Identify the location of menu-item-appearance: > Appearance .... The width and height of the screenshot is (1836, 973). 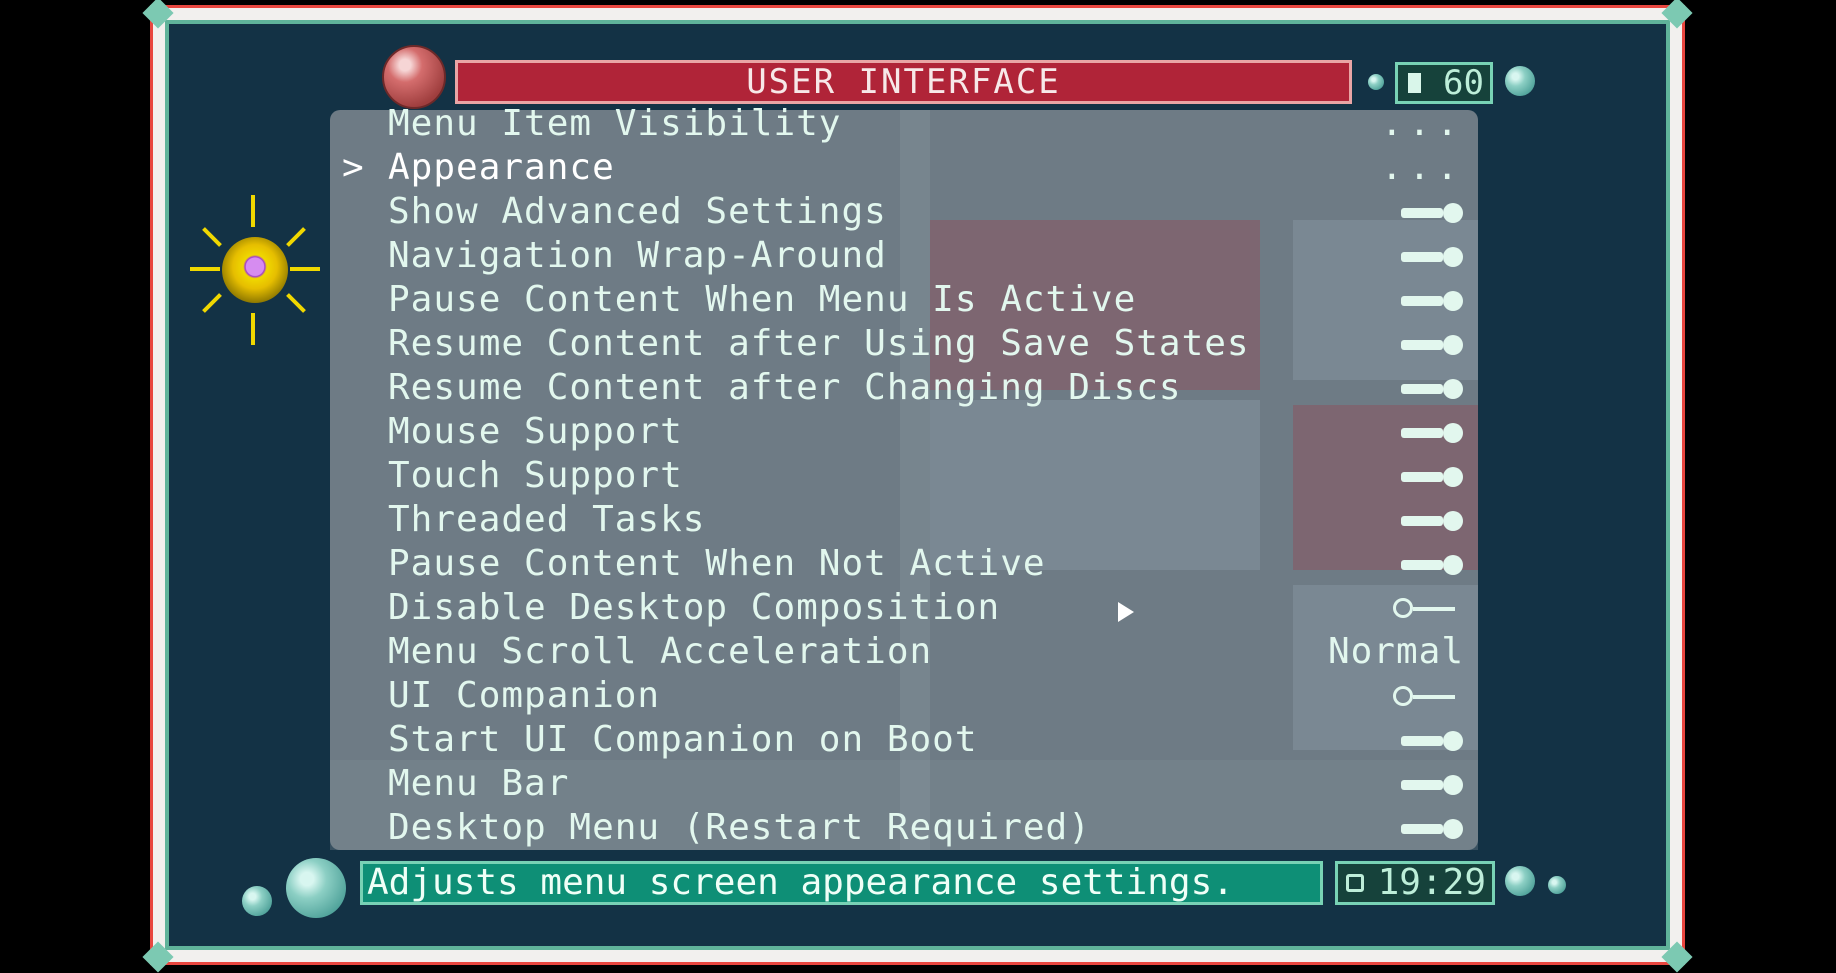
(904, 168).